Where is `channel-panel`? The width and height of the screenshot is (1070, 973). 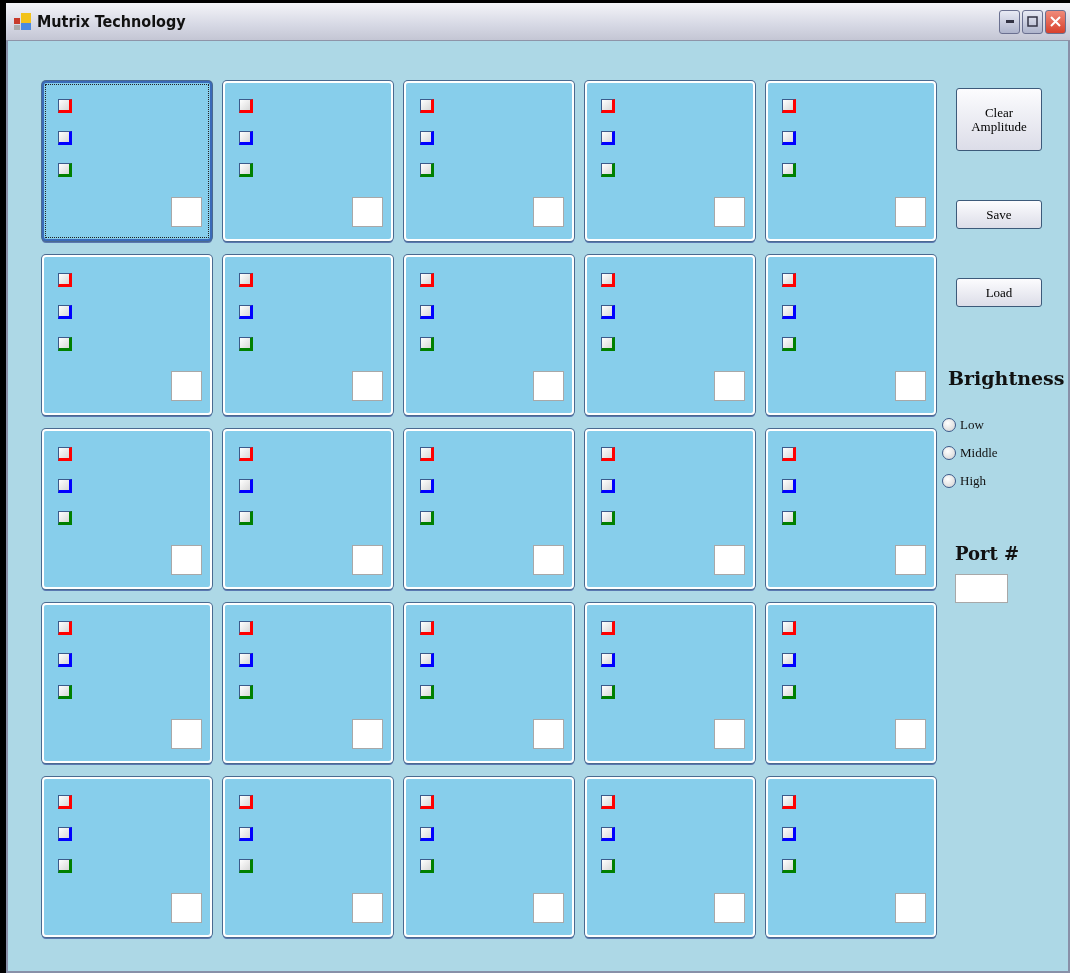 channel-panel is located at coordinates (127, 161).